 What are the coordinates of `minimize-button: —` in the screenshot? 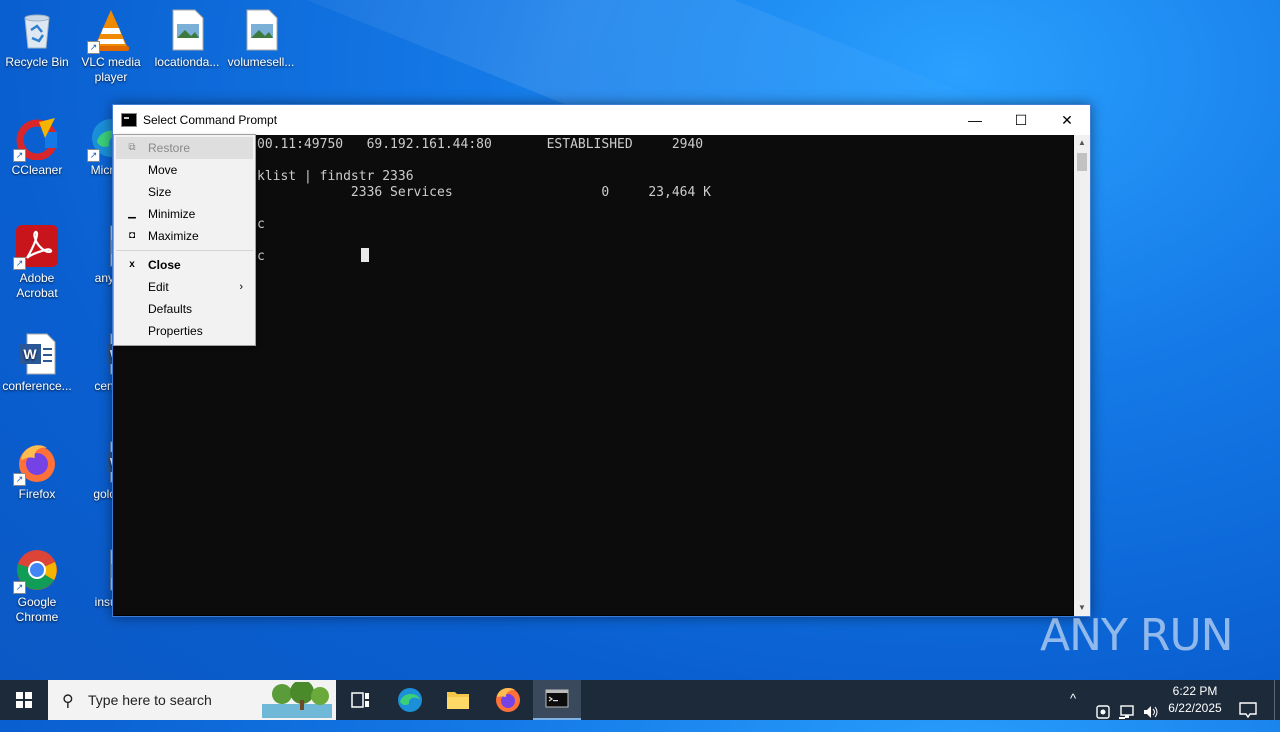 It's located at (975, 120).